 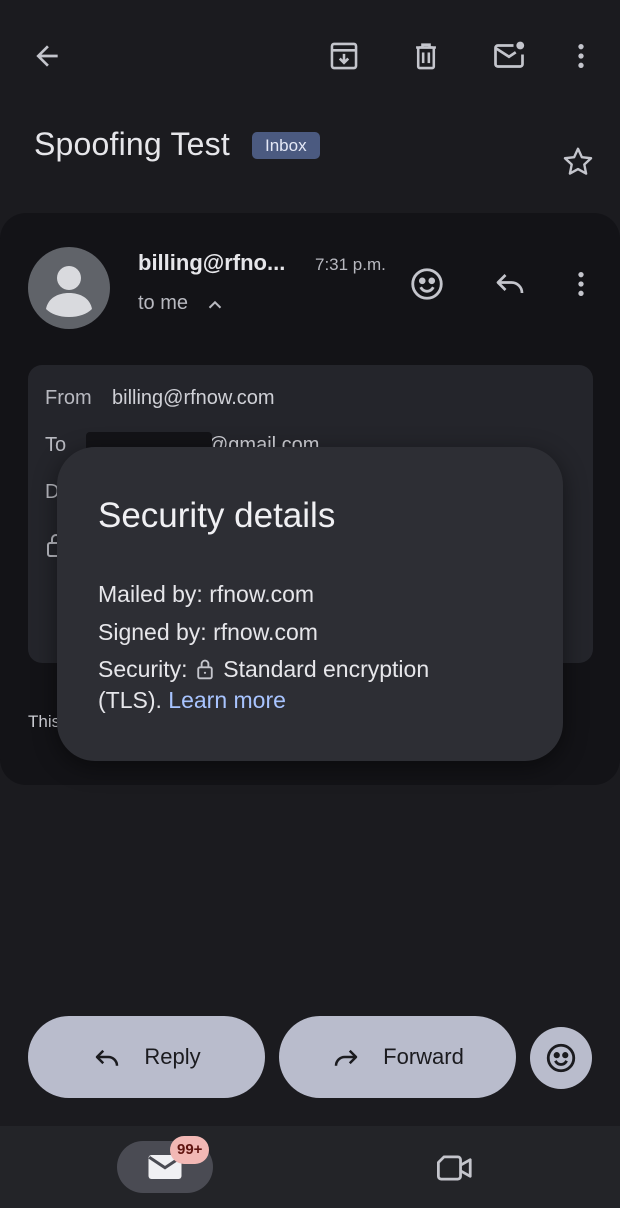 What do you see at coordinates (206, 594) in the screenshot?
I see `mailed-by: Mailed by: rfnow.com` at bounding box center [206, 594].